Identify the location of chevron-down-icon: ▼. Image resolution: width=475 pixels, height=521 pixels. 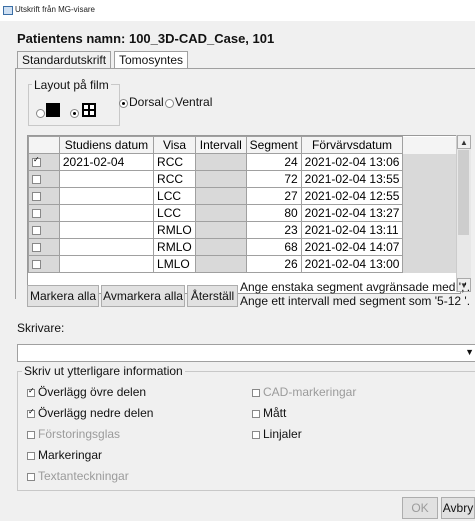
(469, 352).